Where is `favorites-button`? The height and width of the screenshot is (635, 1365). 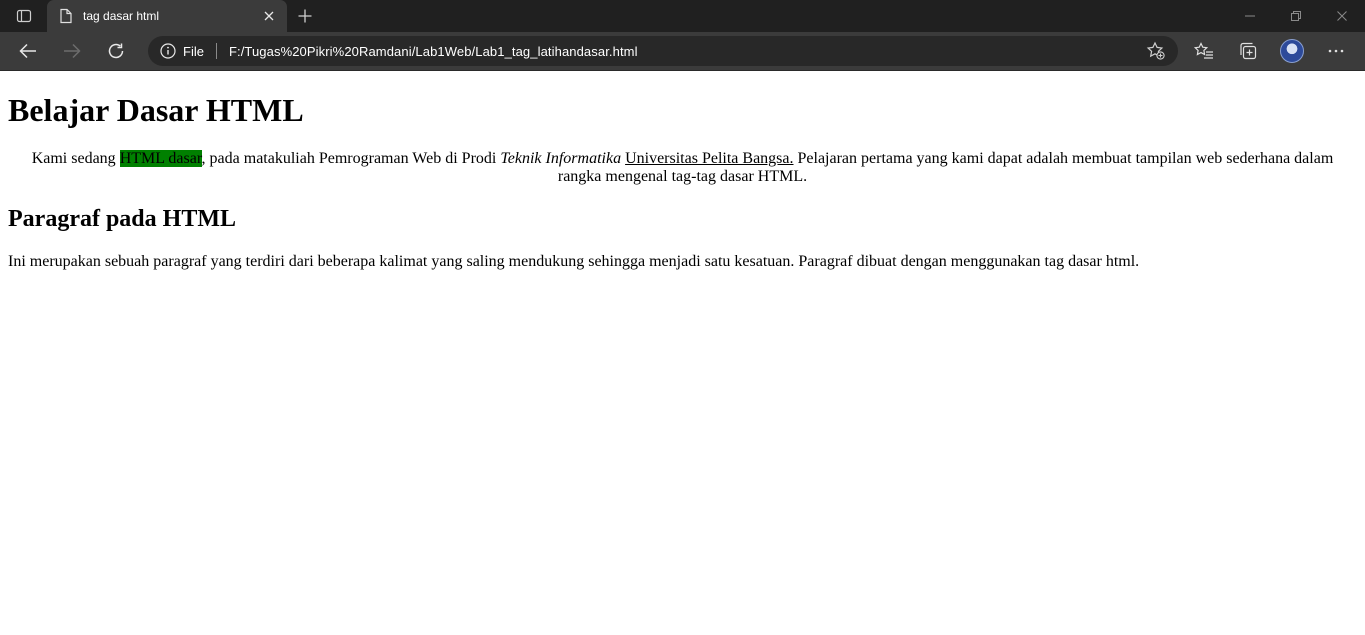
favorites-button is located at coordinates (1204, 51).